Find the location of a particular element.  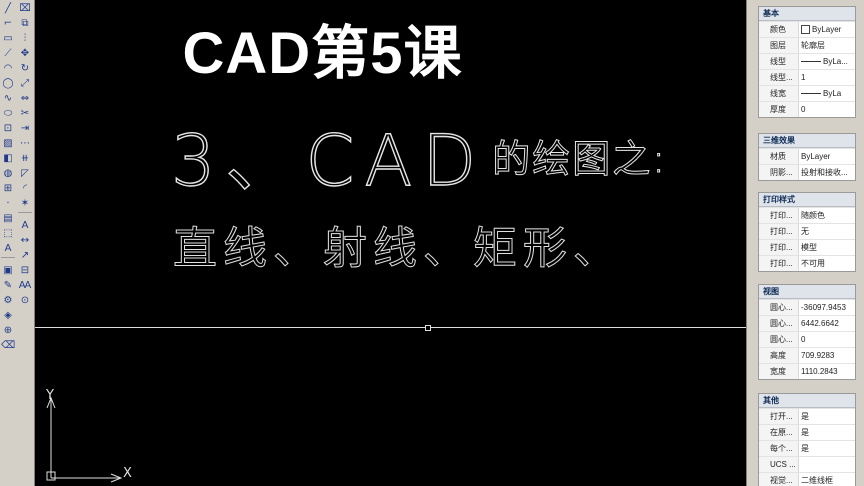

rectangle-icon: ▭ is located at coordinates (8, 38).